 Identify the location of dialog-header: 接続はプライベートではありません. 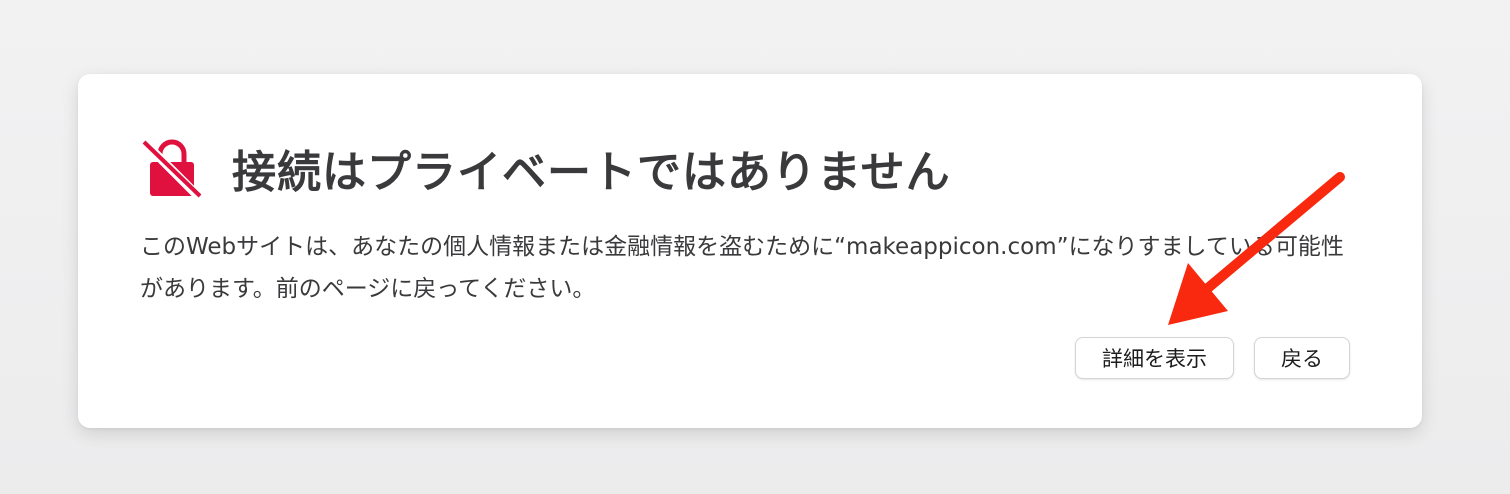
(545, 168).